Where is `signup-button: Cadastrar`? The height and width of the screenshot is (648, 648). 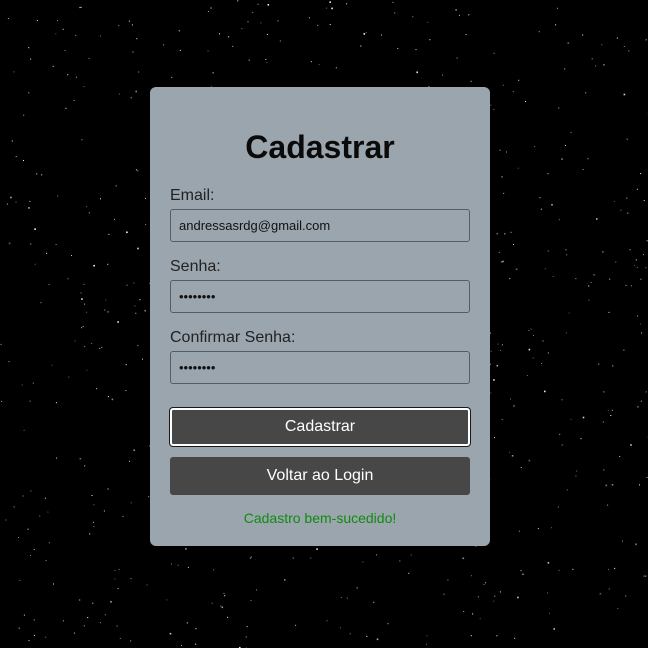
signup-button: Cadastrar is located at coordinates (320, 427).